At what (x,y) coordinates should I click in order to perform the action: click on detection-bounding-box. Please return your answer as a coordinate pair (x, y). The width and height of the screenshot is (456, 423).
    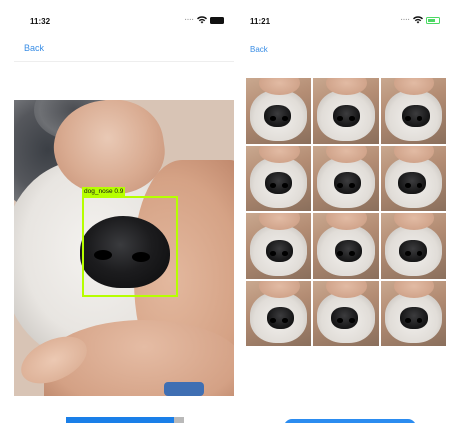
    Looking at the image, I should click on (130, 246).